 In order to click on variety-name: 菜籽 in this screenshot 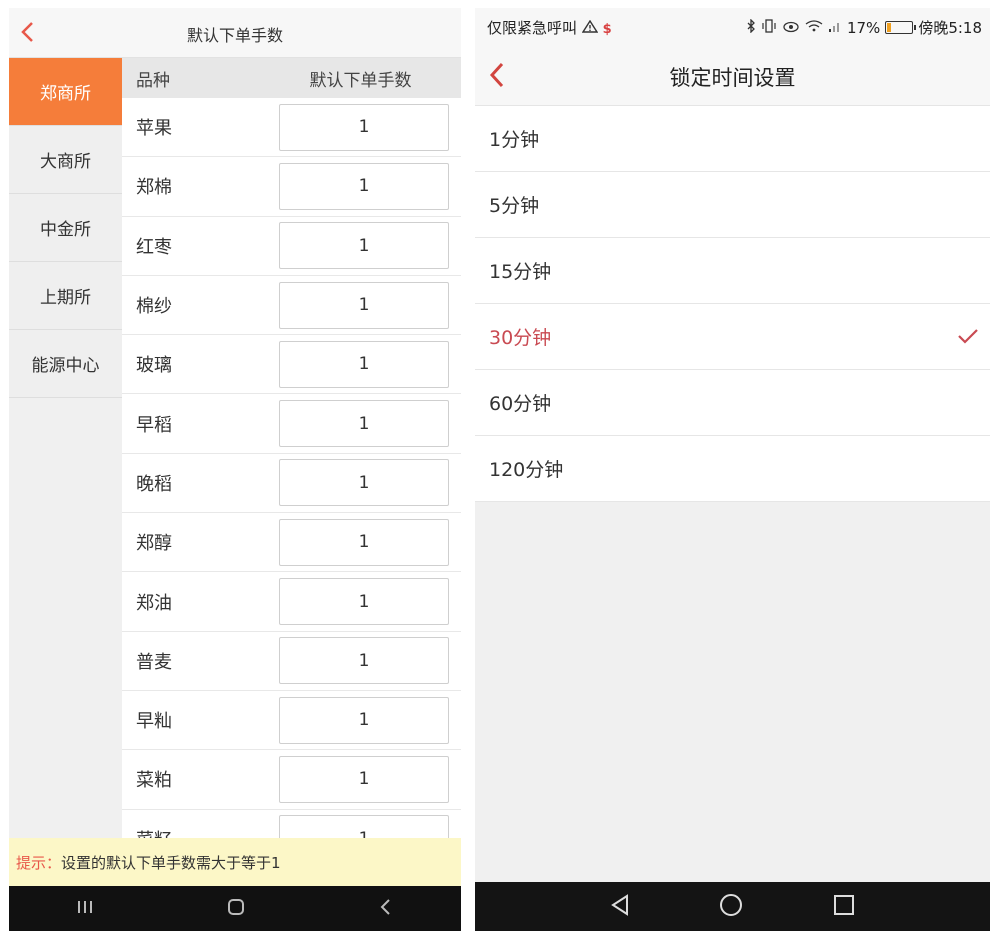, I will do `click(200, 832)`.